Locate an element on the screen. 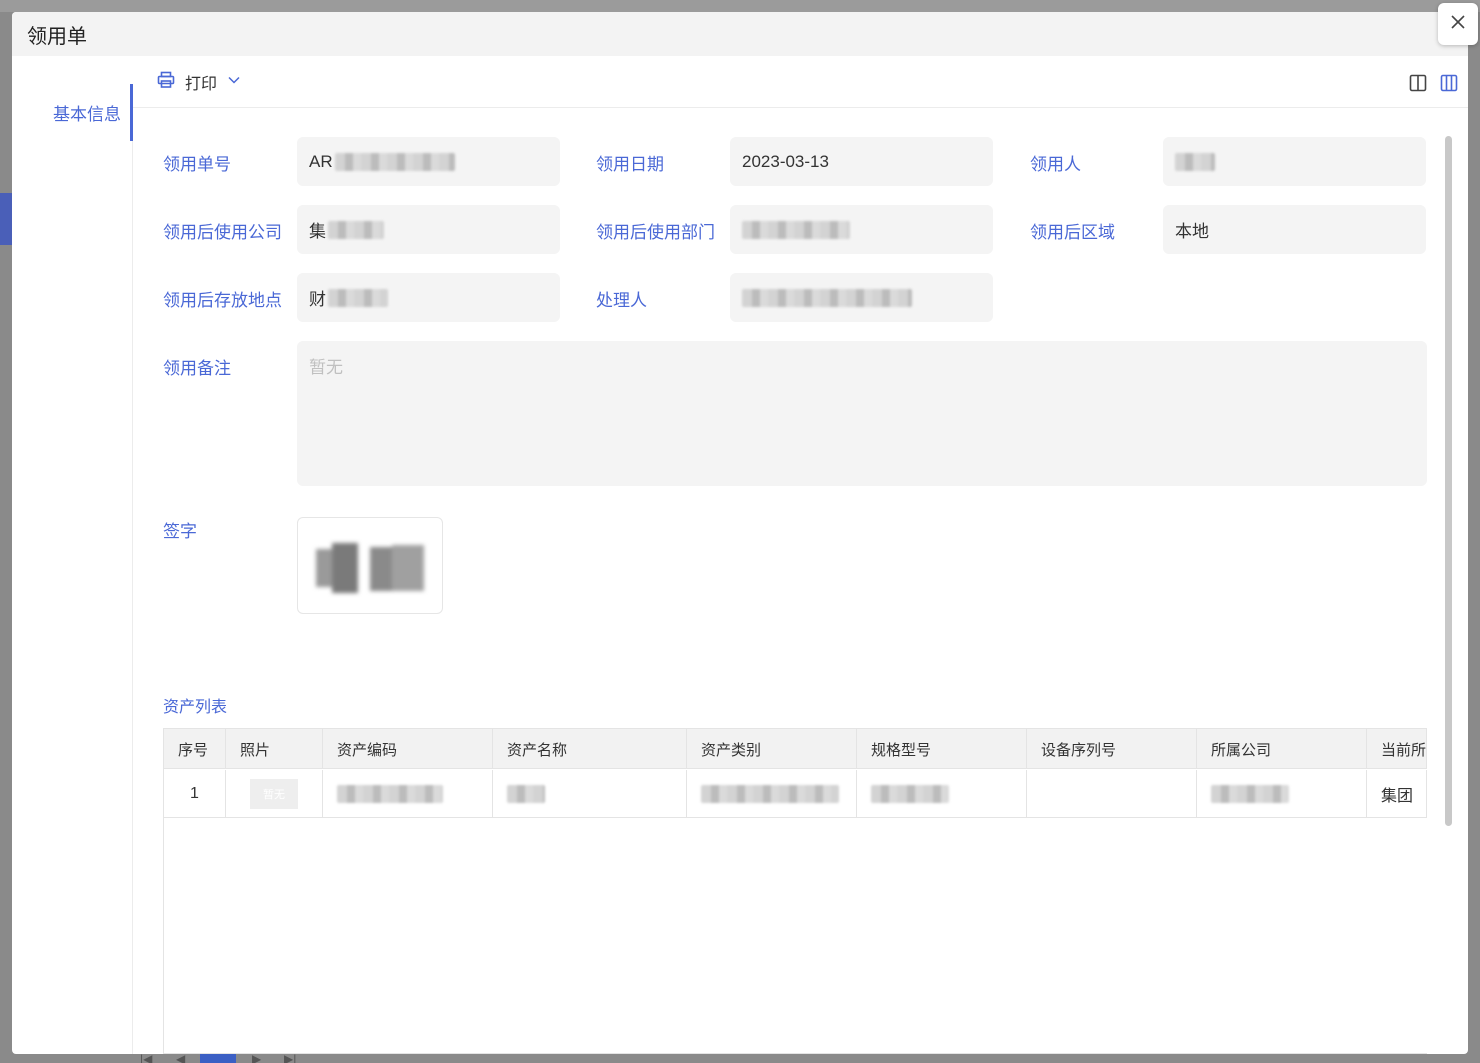  close-icon is located at coordinates (1458, 24).